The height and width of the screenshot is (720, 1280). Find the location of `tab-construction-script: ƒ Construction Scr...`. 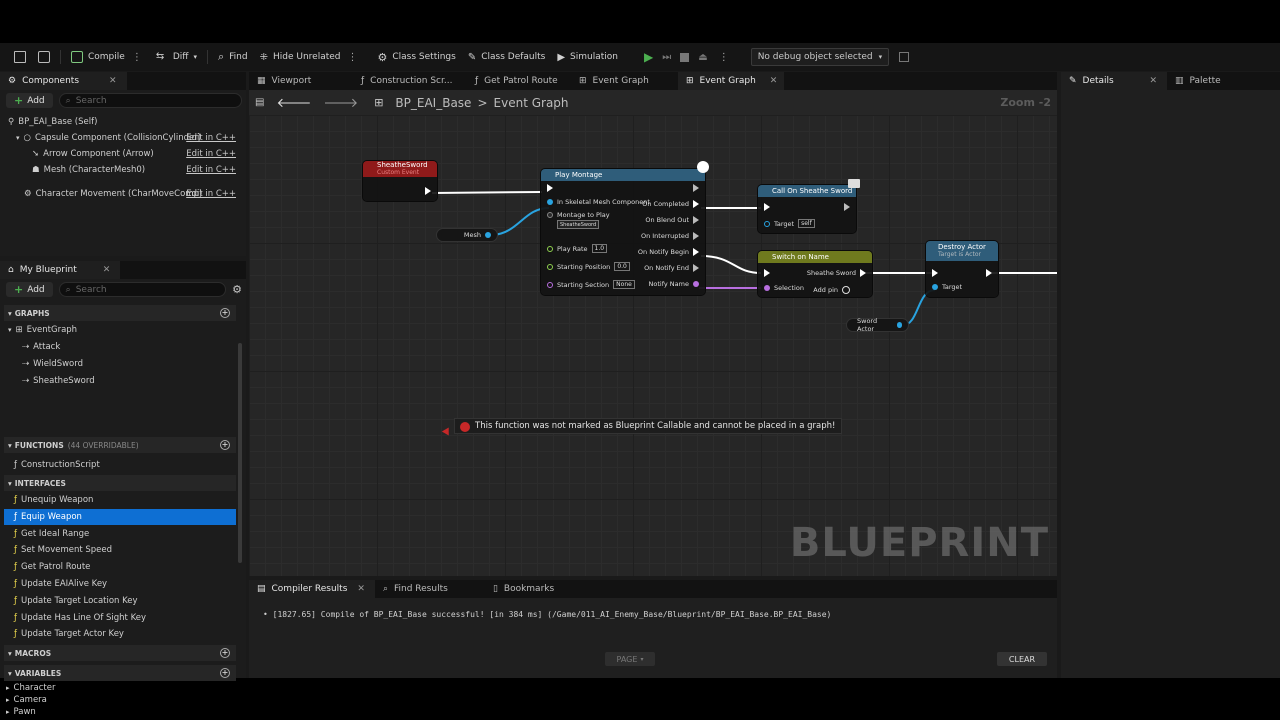

tab-construction-script: ƒ Construction Scr... is located at coordinates (410, 81).